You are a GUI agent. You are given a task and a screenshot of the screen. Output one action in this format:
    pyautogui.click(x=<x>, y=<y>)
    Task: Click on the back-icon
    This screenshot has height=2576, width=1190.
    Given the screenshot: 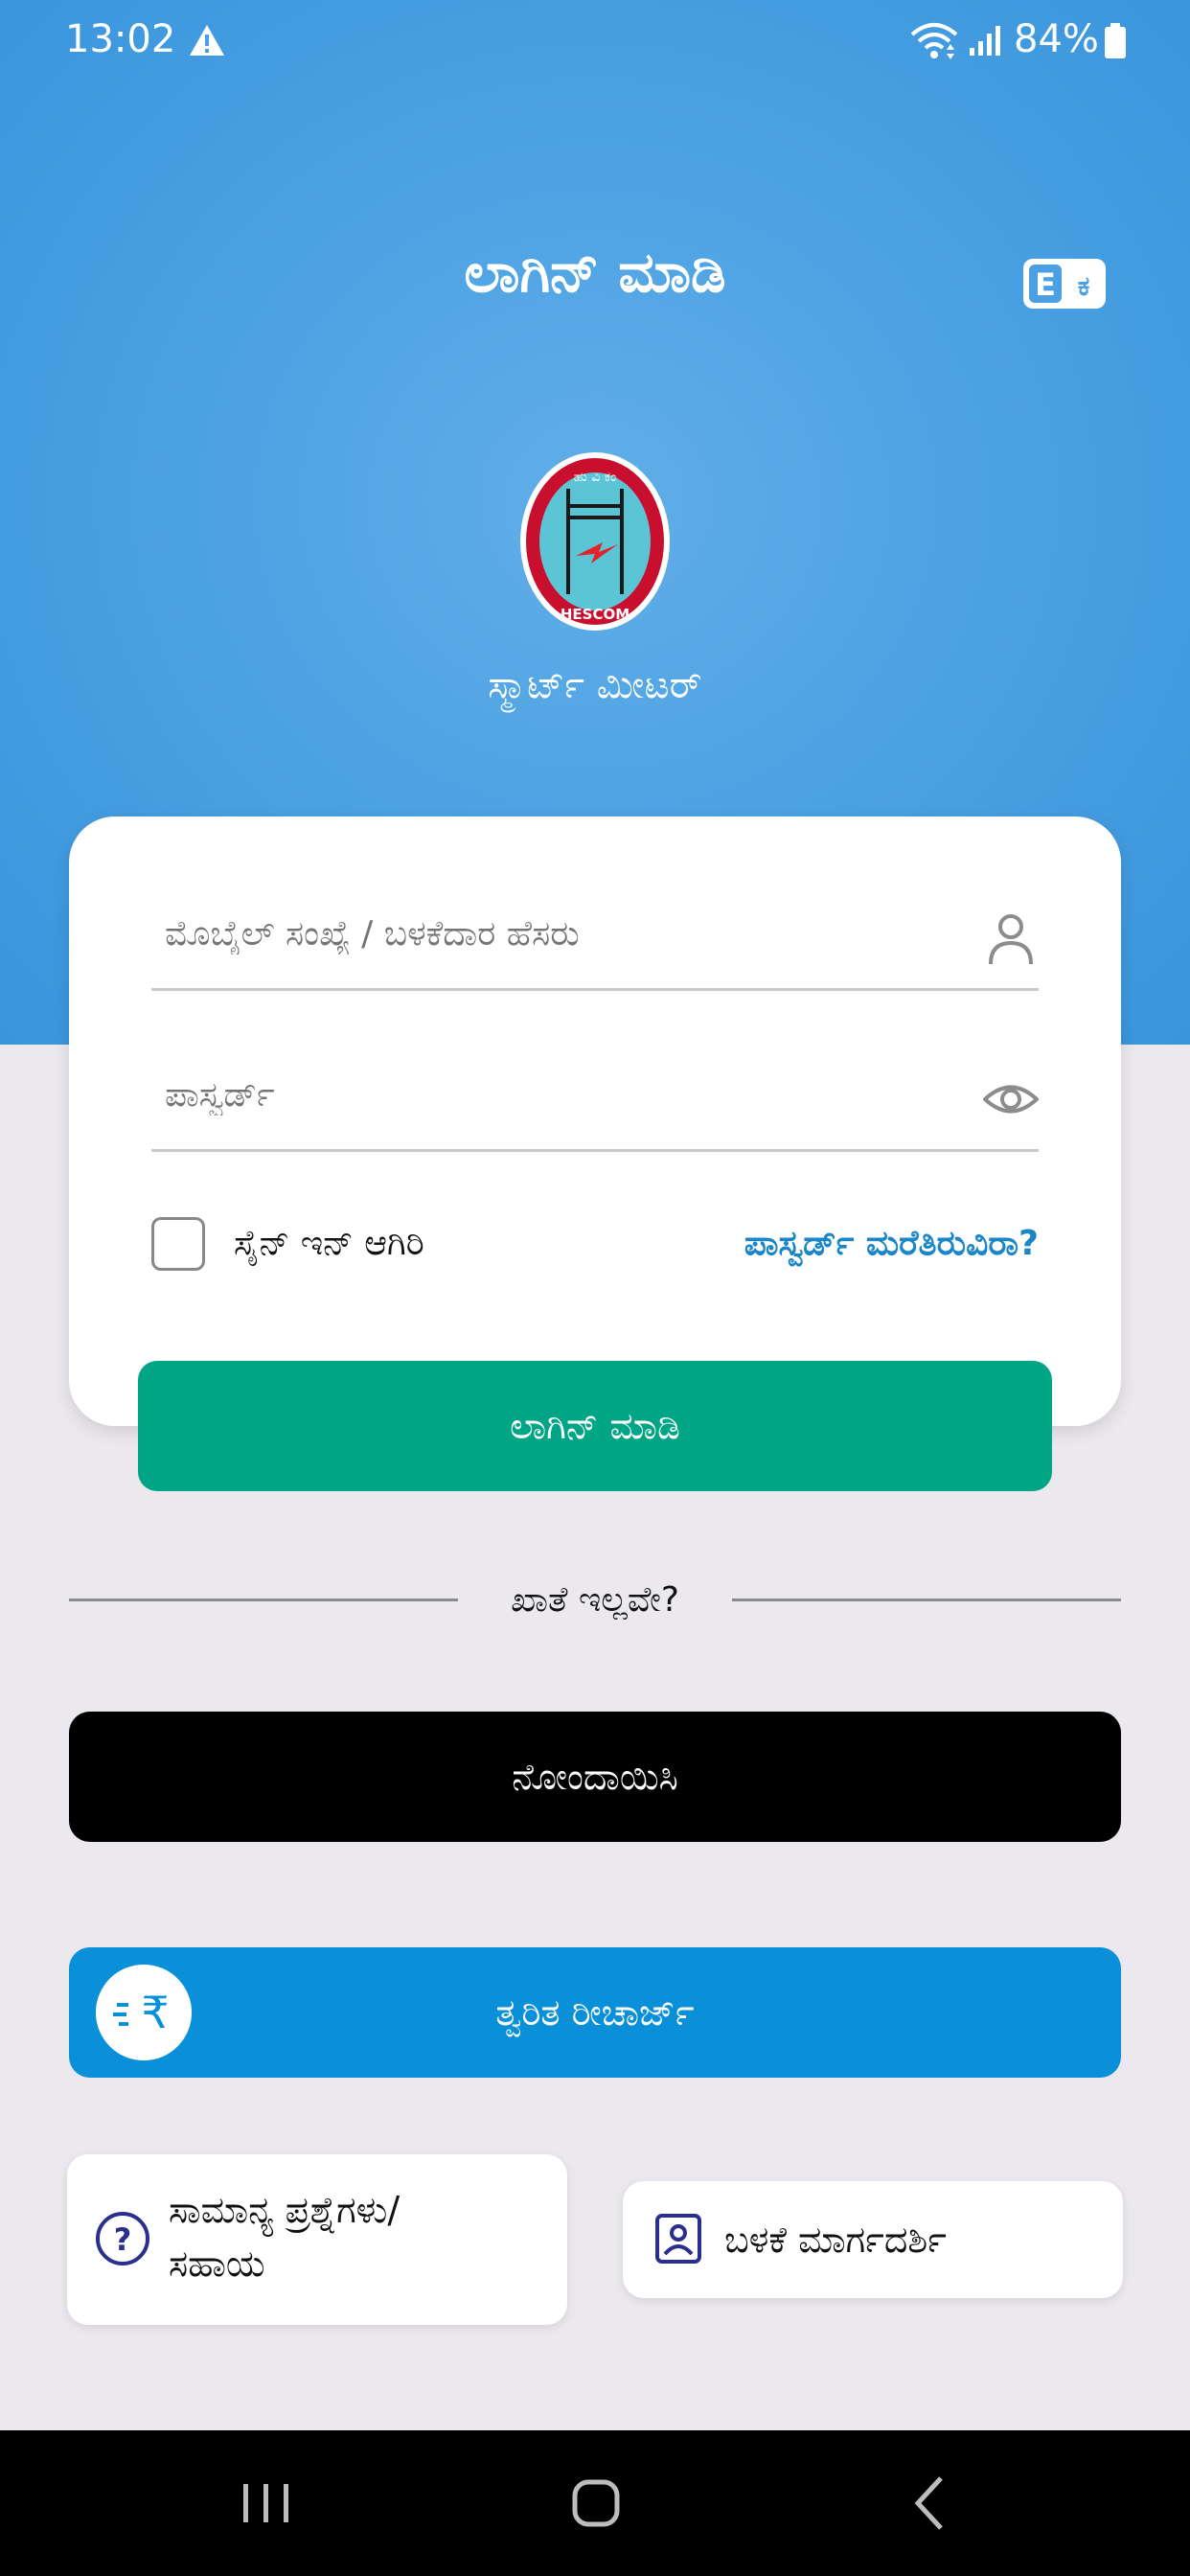 What is the action you would take?
    pyautogui.click(x=932, y=2502)
    